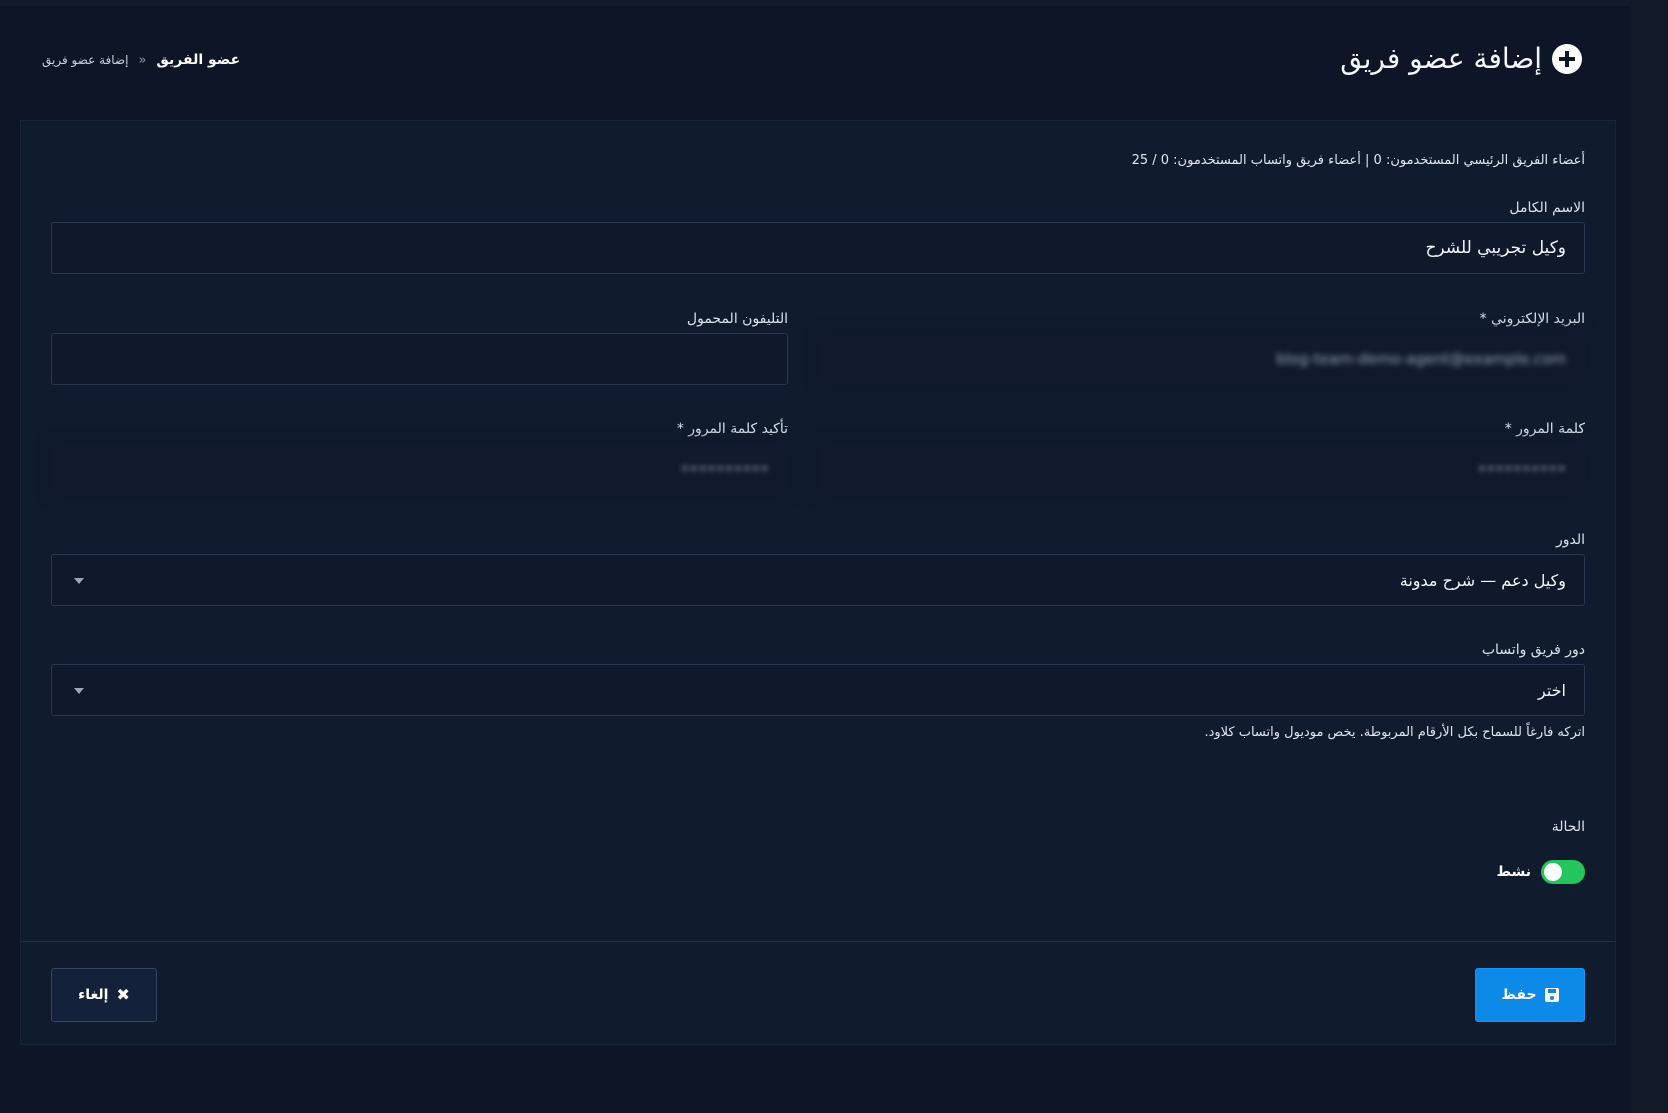 Image resolution: width=1668 pixels, height=1113 pixels. Describe the element at coordinates (818, 248) in the screenshot. I see `full-name-input: وكيل تجريبي للشرح` at that location.